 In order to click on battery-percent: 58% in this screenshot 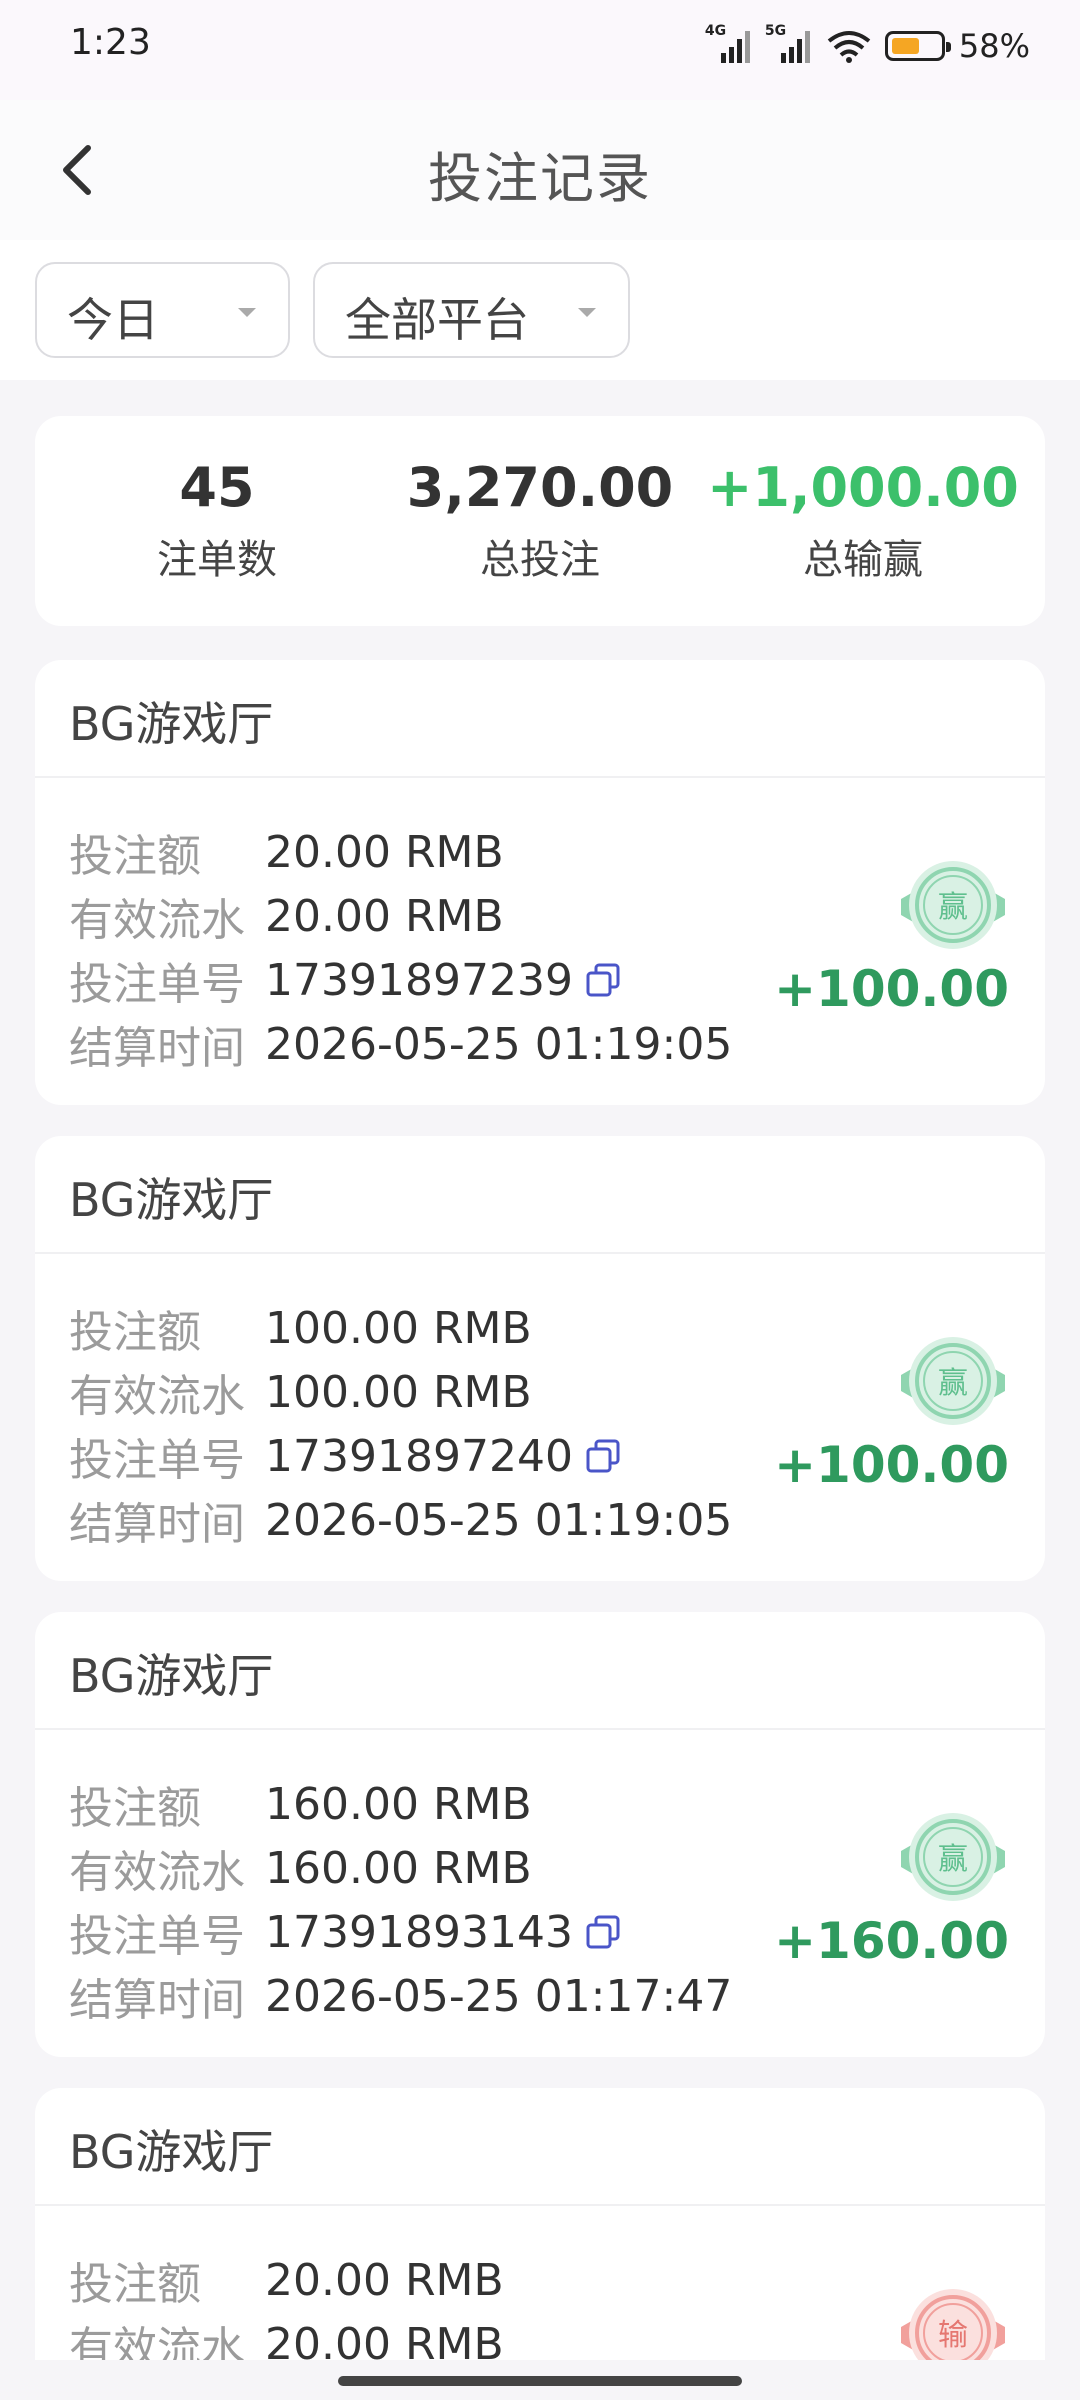, I will do `click(994, 46)`.